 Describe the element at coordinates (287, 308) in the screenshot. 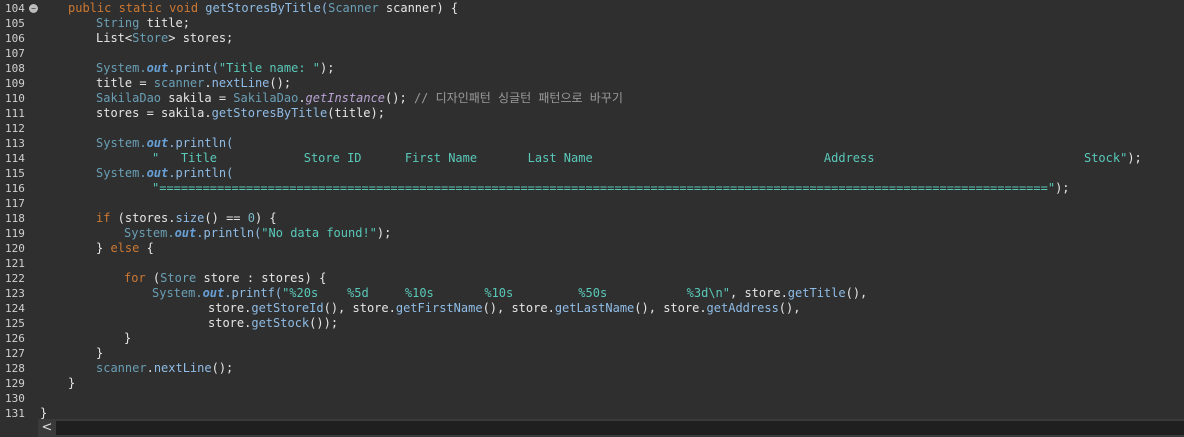

I see `code-token: getStoreId` at that location.